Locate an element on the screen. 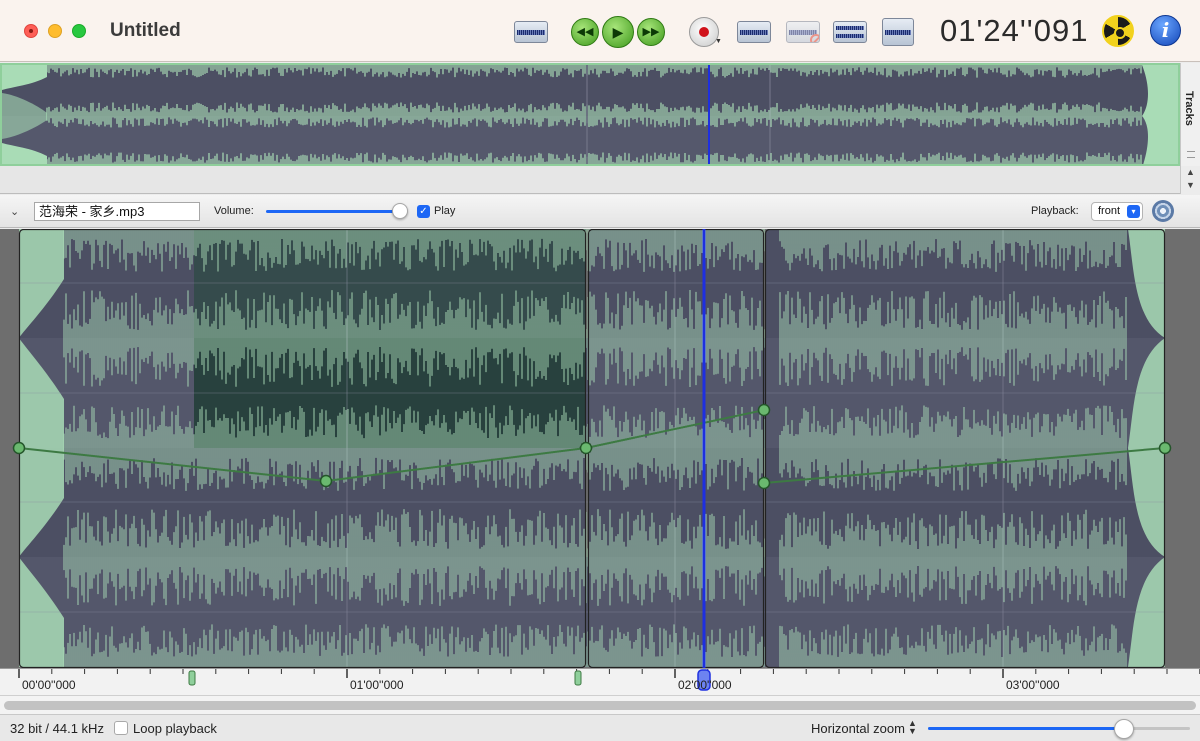 This screenshot has width=1200, height=741. volume-slider-knob is located at coordinates (400, 211).